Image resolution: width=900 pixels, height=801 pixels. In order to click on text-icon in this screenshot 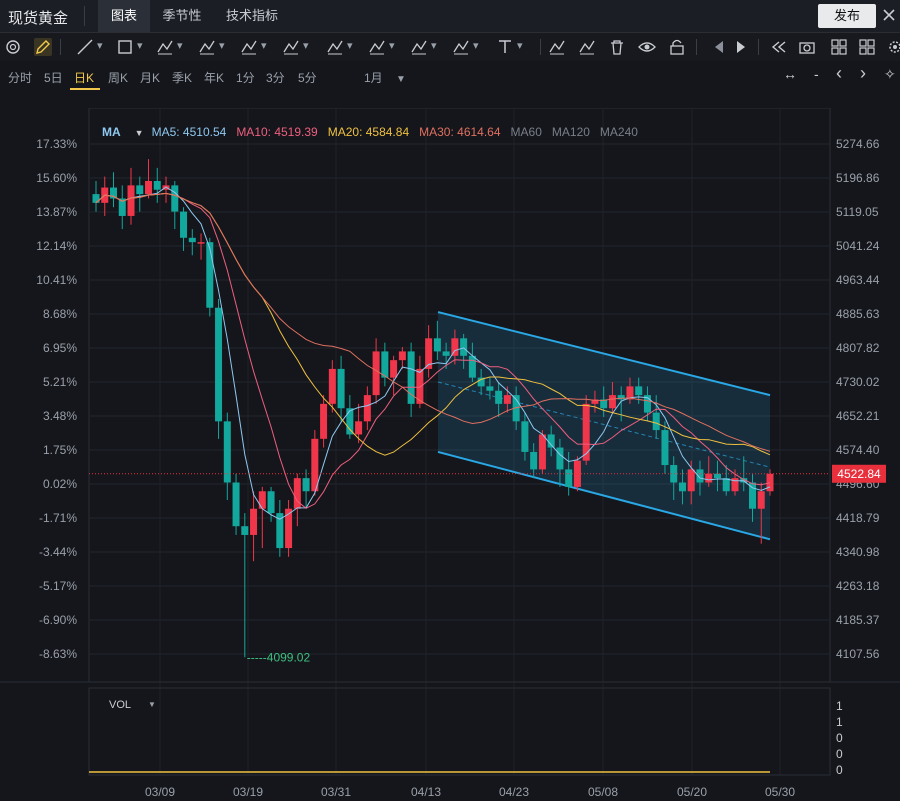, I will do `click(505, 47)`.